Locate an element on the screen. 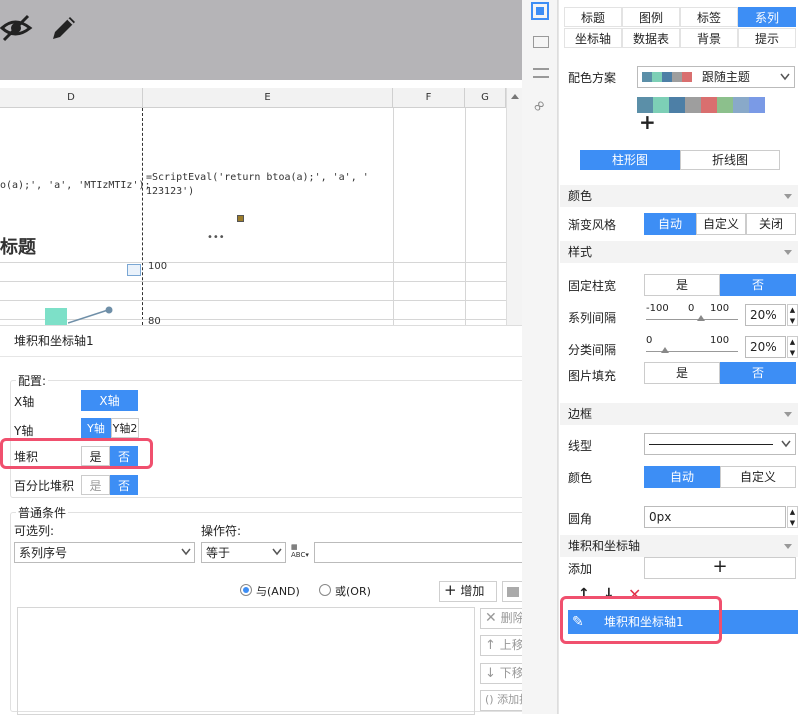 The image size is (799, 715). gradient-custom: 自定义 is located at coordinates (721, 224).